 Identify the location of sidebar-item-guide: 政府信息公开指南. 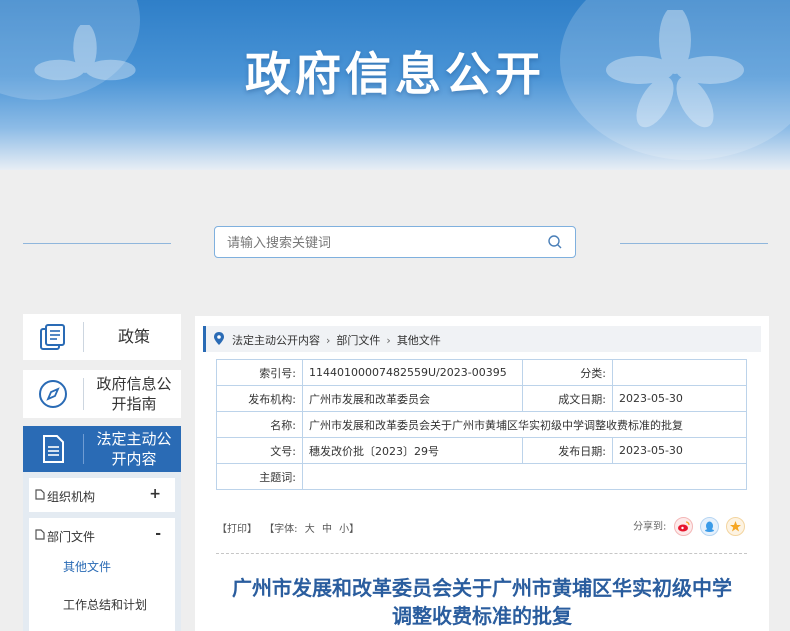
(102, 394).